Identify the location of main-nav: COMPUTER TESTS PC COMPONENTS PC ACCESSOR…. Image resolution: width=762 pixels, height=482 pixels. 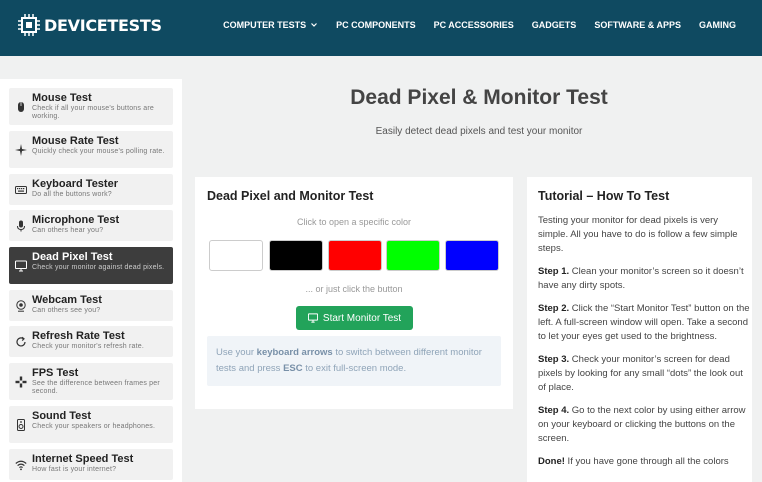
(479, 25).